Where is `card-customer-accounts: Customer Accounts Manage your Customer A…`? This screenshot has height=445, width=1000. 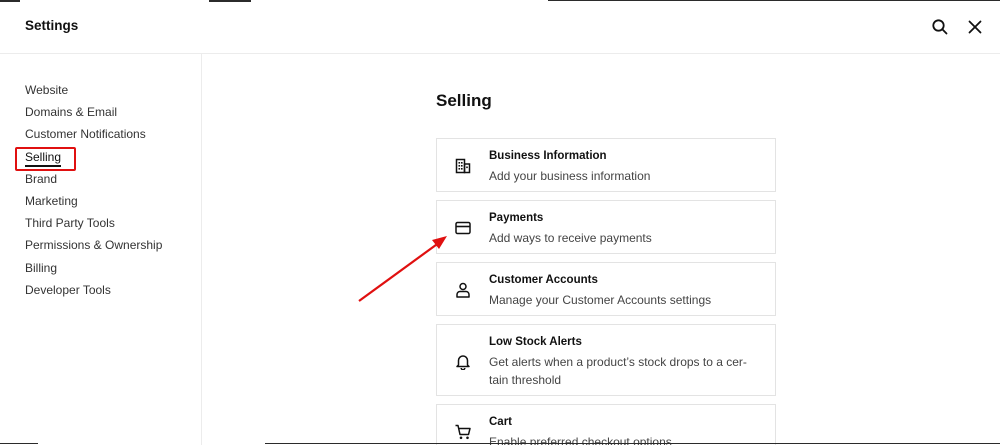
card-customer-accounts: Customer Accounts Manage your Customer A… is located at coordinates (606, 289).